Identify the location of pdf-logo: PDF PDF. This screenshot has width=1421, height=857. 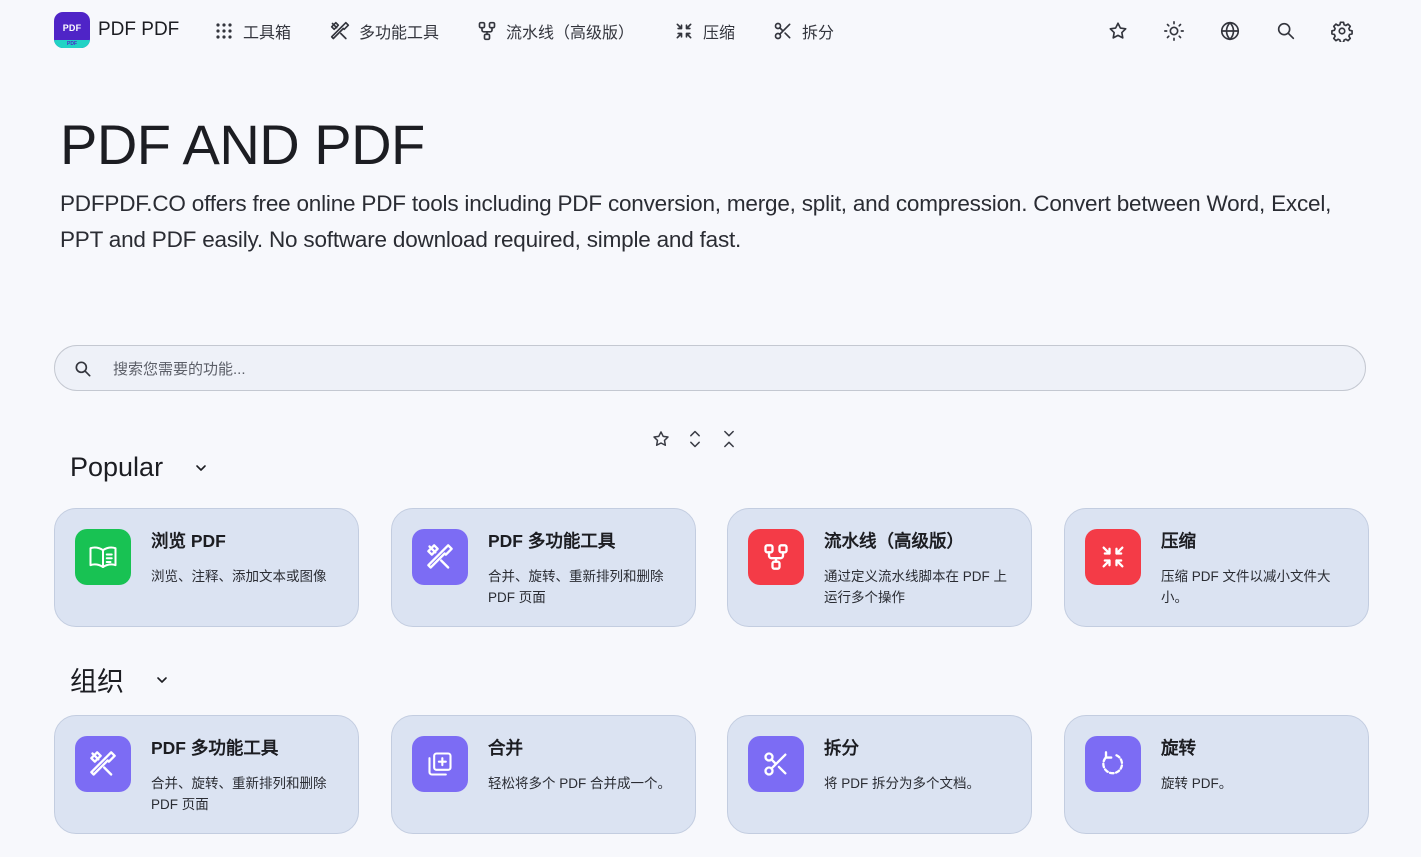
(72, 30).